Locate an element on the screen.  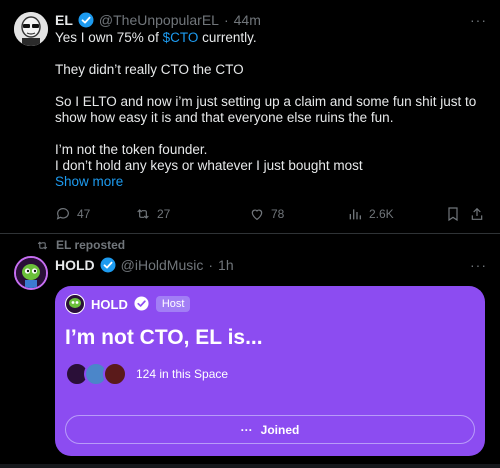
like-count: 78 is located at coordinates (278, 214).